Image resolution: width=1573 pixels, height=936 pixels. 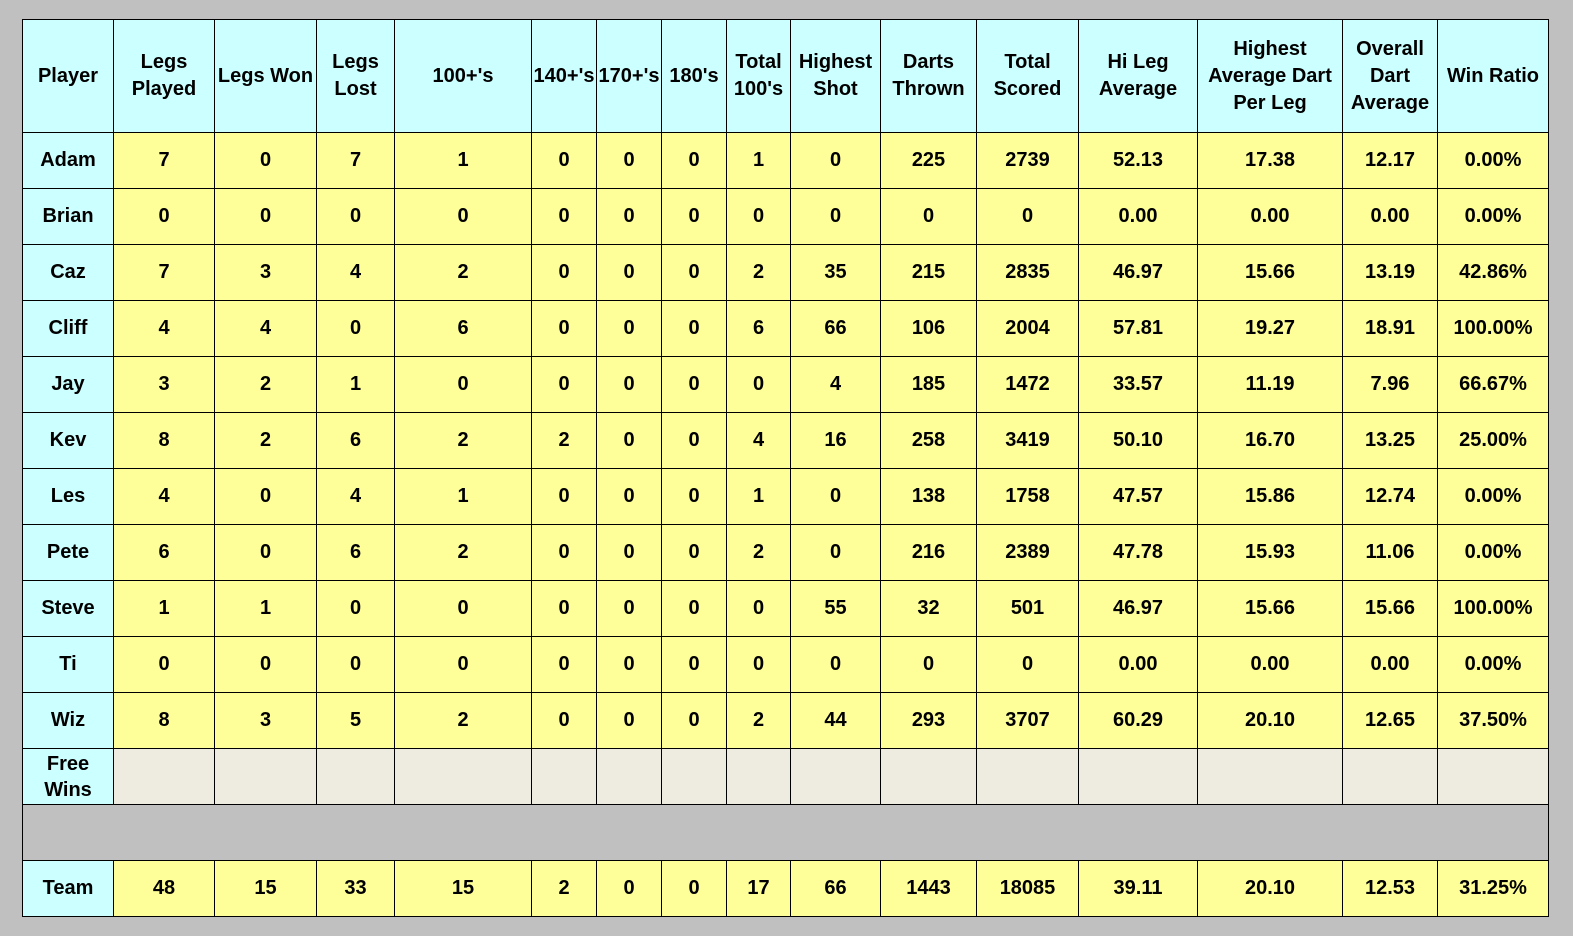 What do you see at coordinates (68, 384) in the screenshot?
I see `player-name-cell: Jay` at bounding box center [68, 384].